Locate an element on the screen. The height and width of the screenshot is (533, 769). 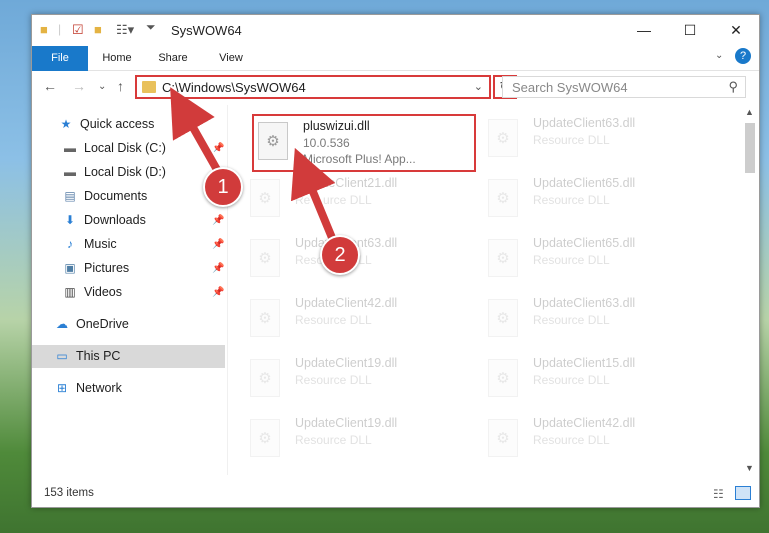
search-box: Search SysWOW64 ⚲ is located at coordinates (624, 87).